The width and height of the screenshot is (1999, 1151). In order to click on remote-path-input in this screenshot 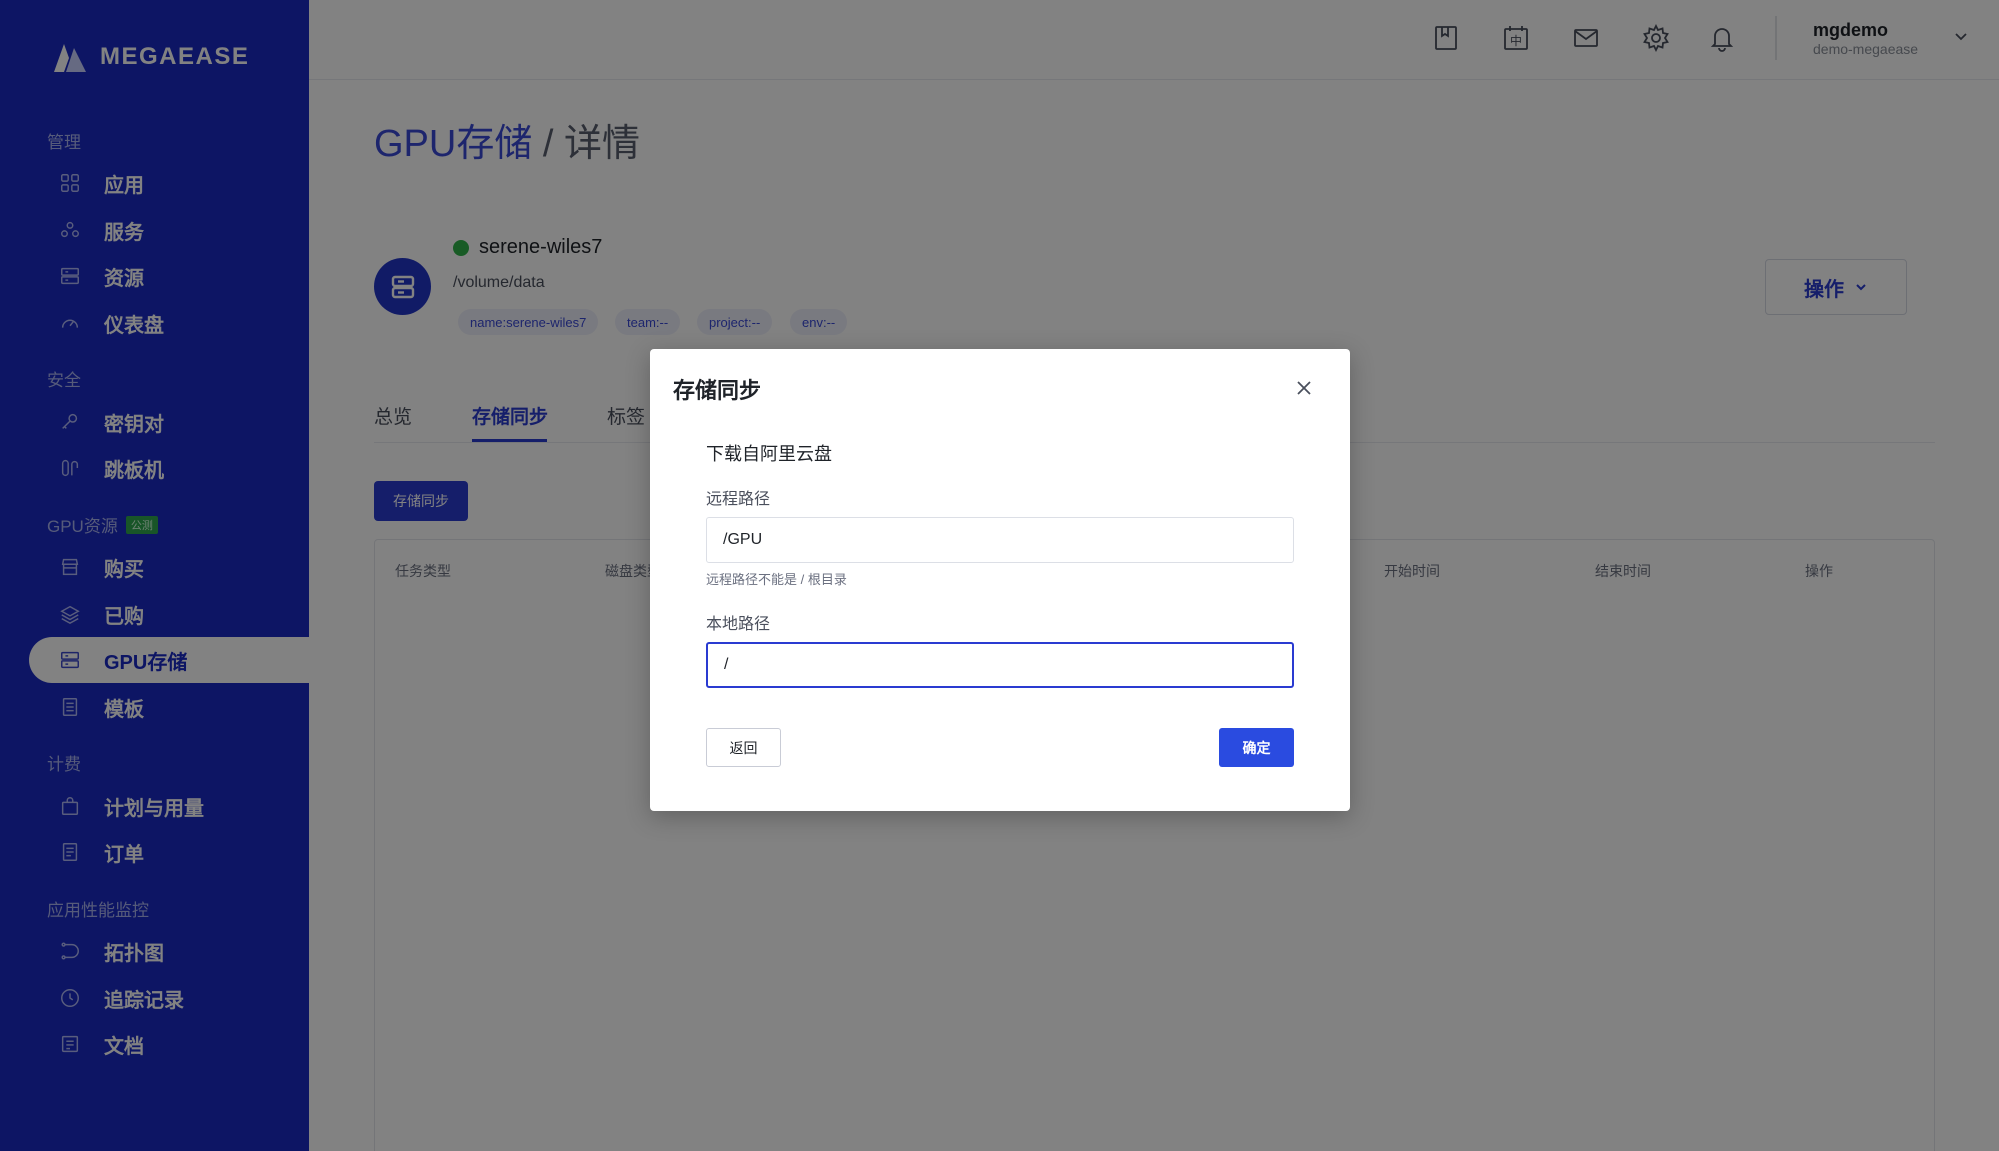, I will do `click(1000, 540)`.